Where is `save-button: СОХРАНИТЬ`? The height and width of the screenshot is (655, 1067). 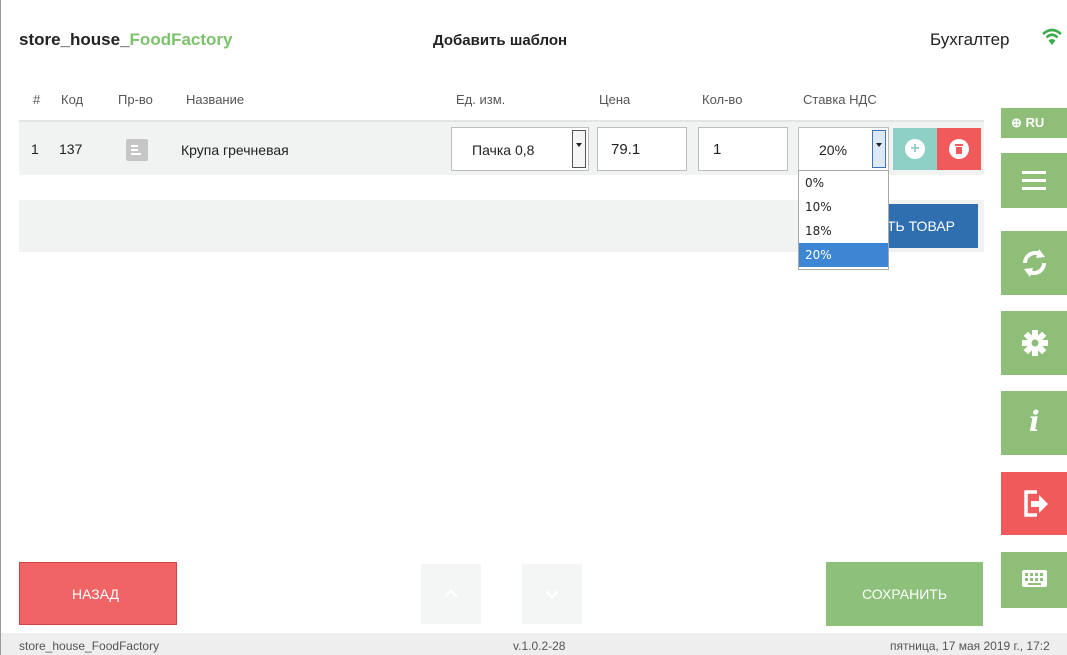 save-button: СОХРАНИТЬ is located at coordinates (904, 594).